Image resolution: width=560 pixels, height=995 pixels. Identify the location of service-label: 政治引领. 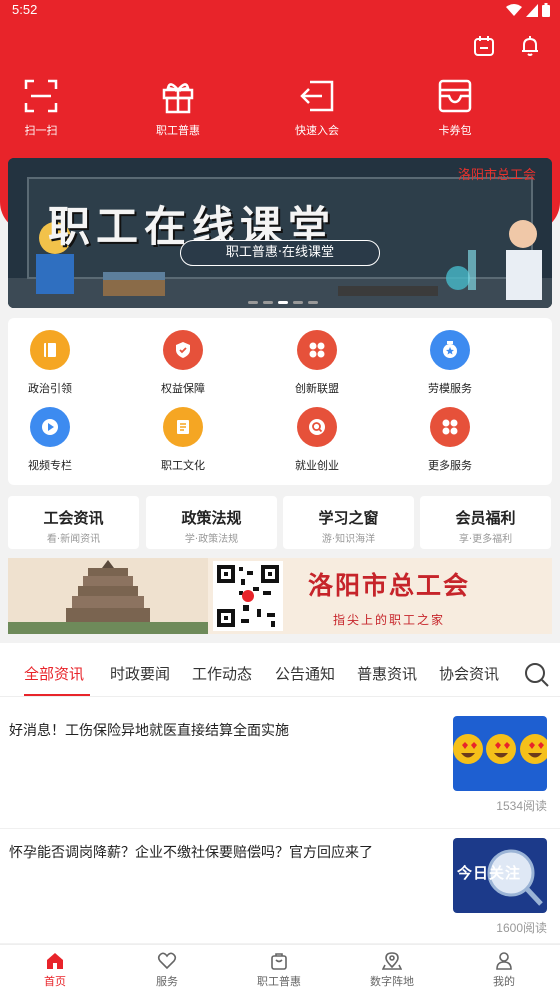
(50, 388).